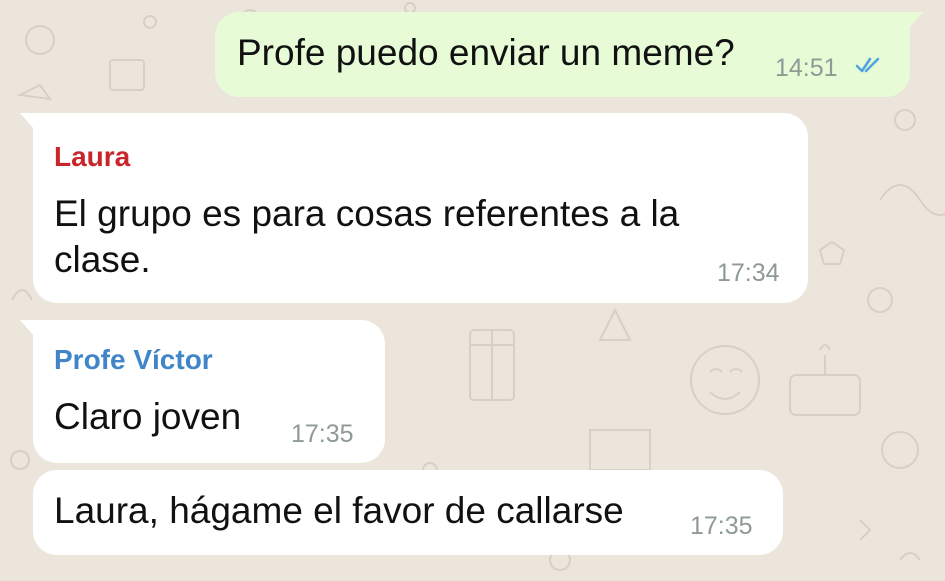  I want to click on message-timestamp: 17:34, so click(748, 273).